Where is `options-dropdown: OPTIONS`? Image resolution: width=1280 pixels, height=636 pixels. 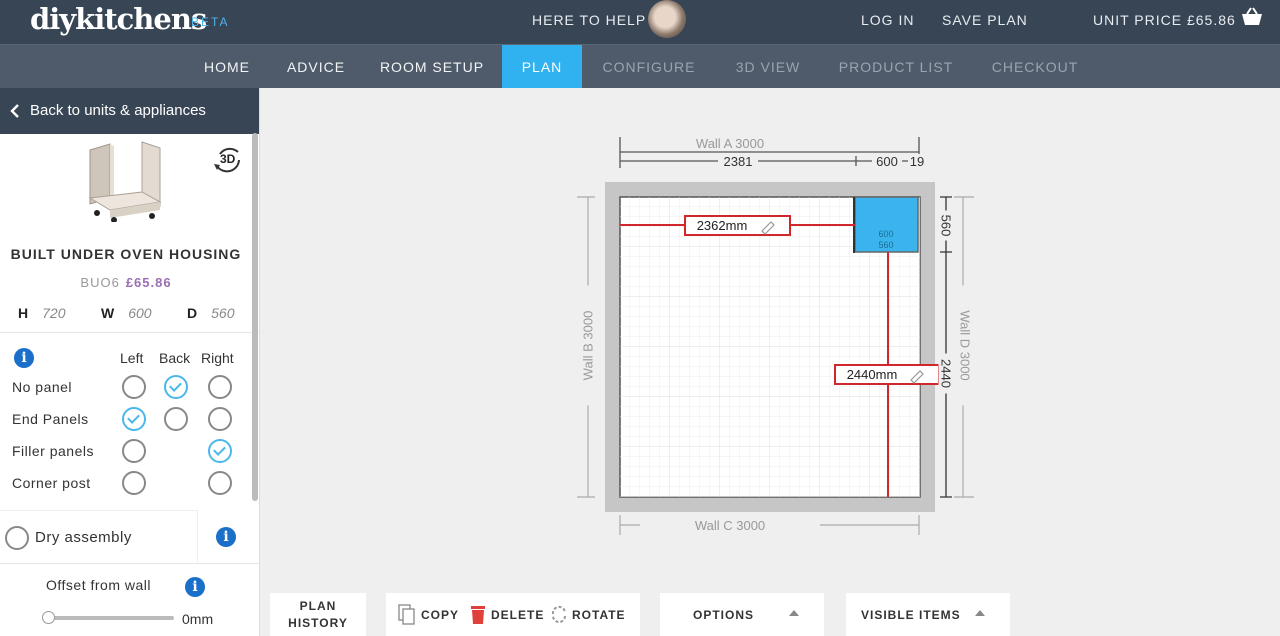 options-dropdown: OPTIONS is located at coordinates (742, 614).